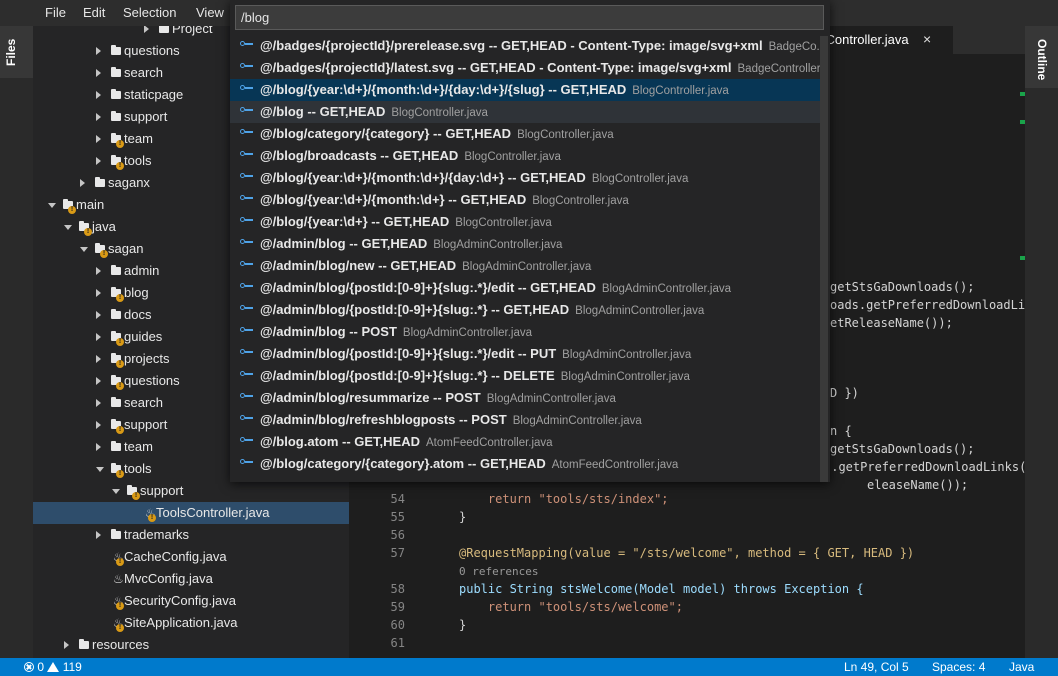 The image size is (1058, 676). Describe the element at coordinates (149, 13) in the screenshot. I see `menu-selection: Selection` at that location.